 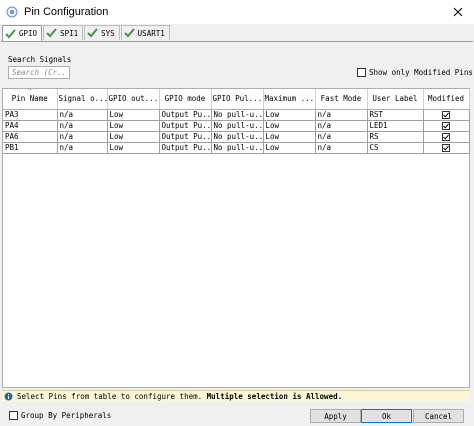 What do you see at coordinates (66, 12) in the screenshot?
I see `window-title: Pin Configuration` at bounding box center [66, 12].